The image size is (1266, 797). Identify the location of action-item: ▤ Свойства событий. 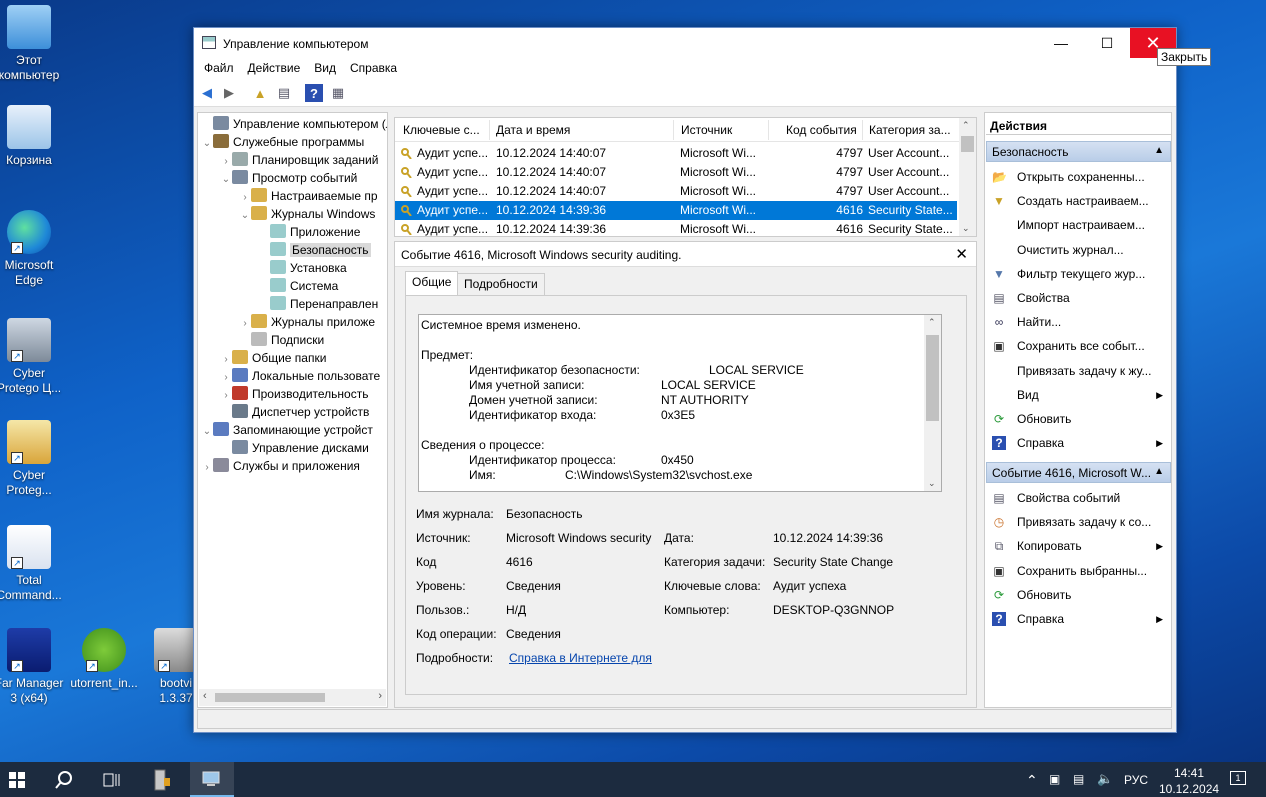
(1078, 498).